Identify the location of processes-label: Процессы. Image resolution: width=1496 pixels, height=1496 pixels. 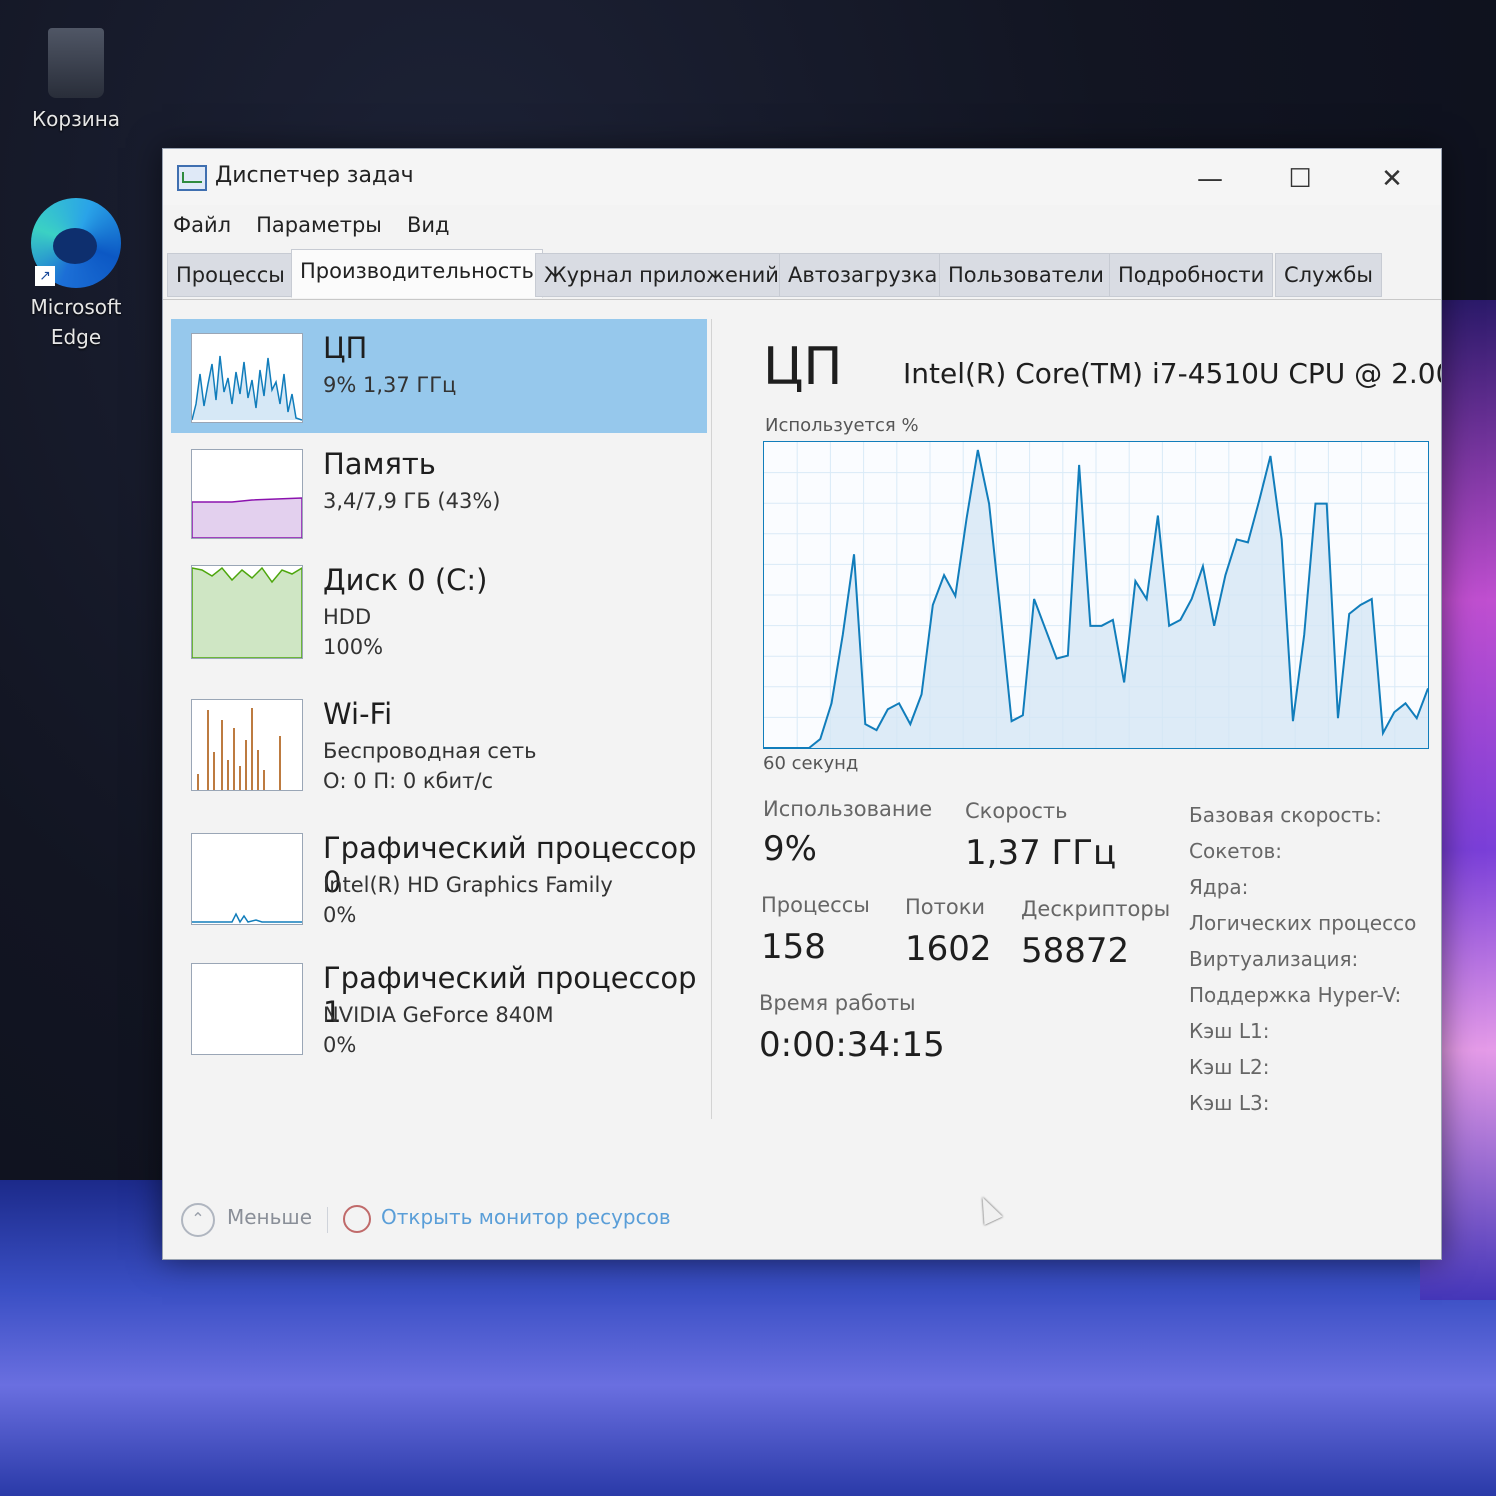
(815, 905).